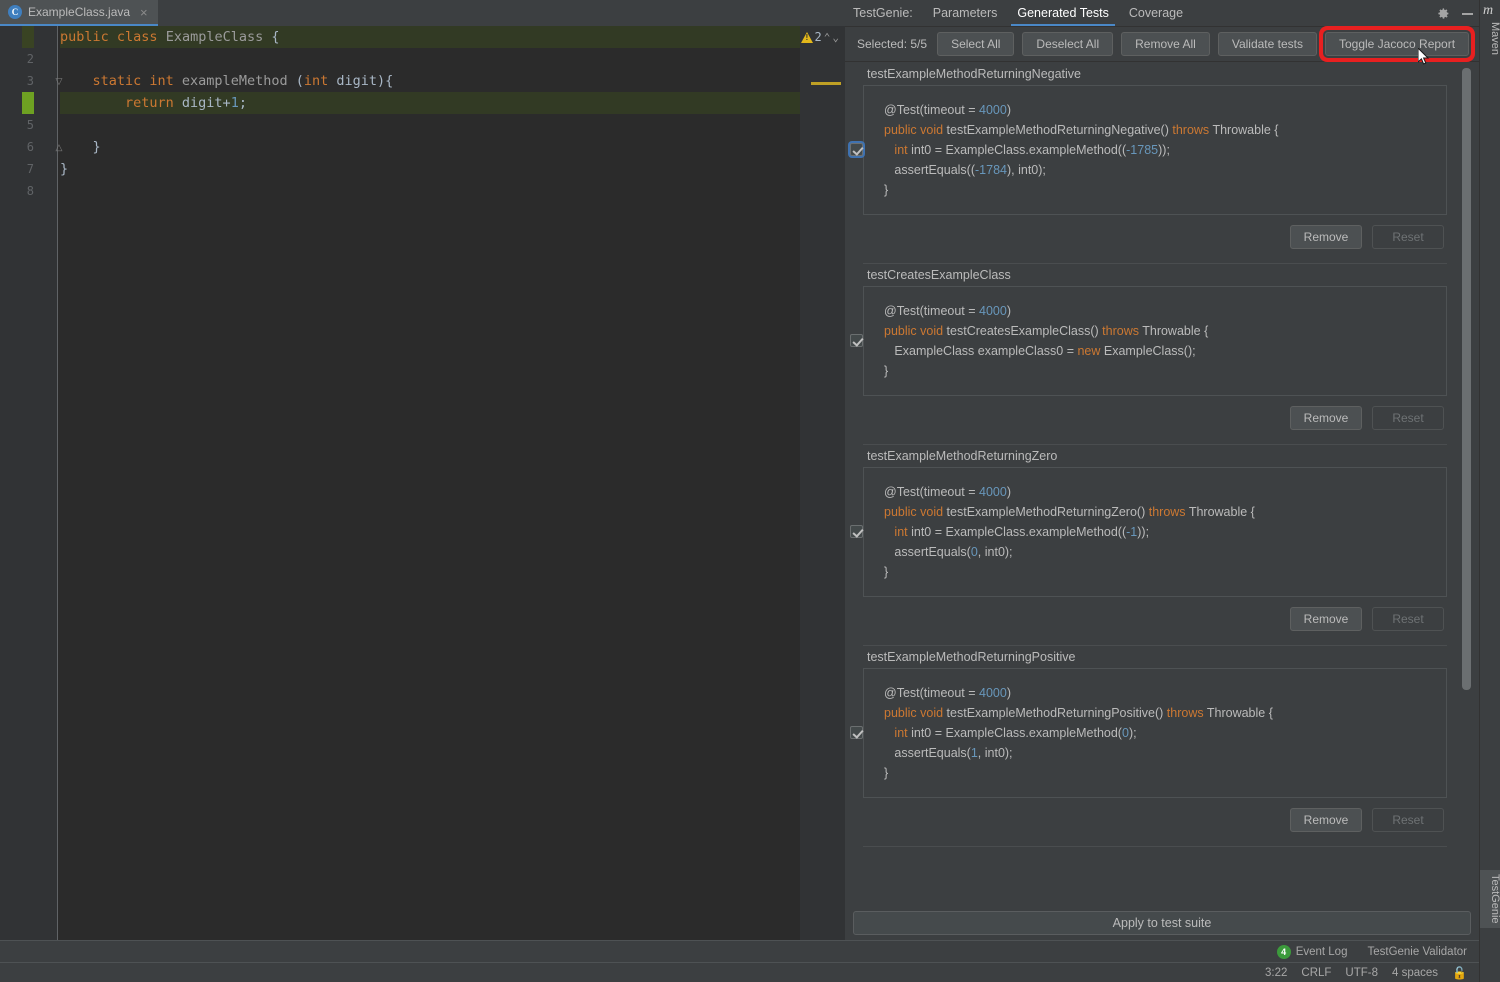 Image resolution: width=1500 pixels, height=982 pixels. What do you see at coordinates (320, 81) in the screenshot?
I see `code-token: int` at bounding box center [320, 81].